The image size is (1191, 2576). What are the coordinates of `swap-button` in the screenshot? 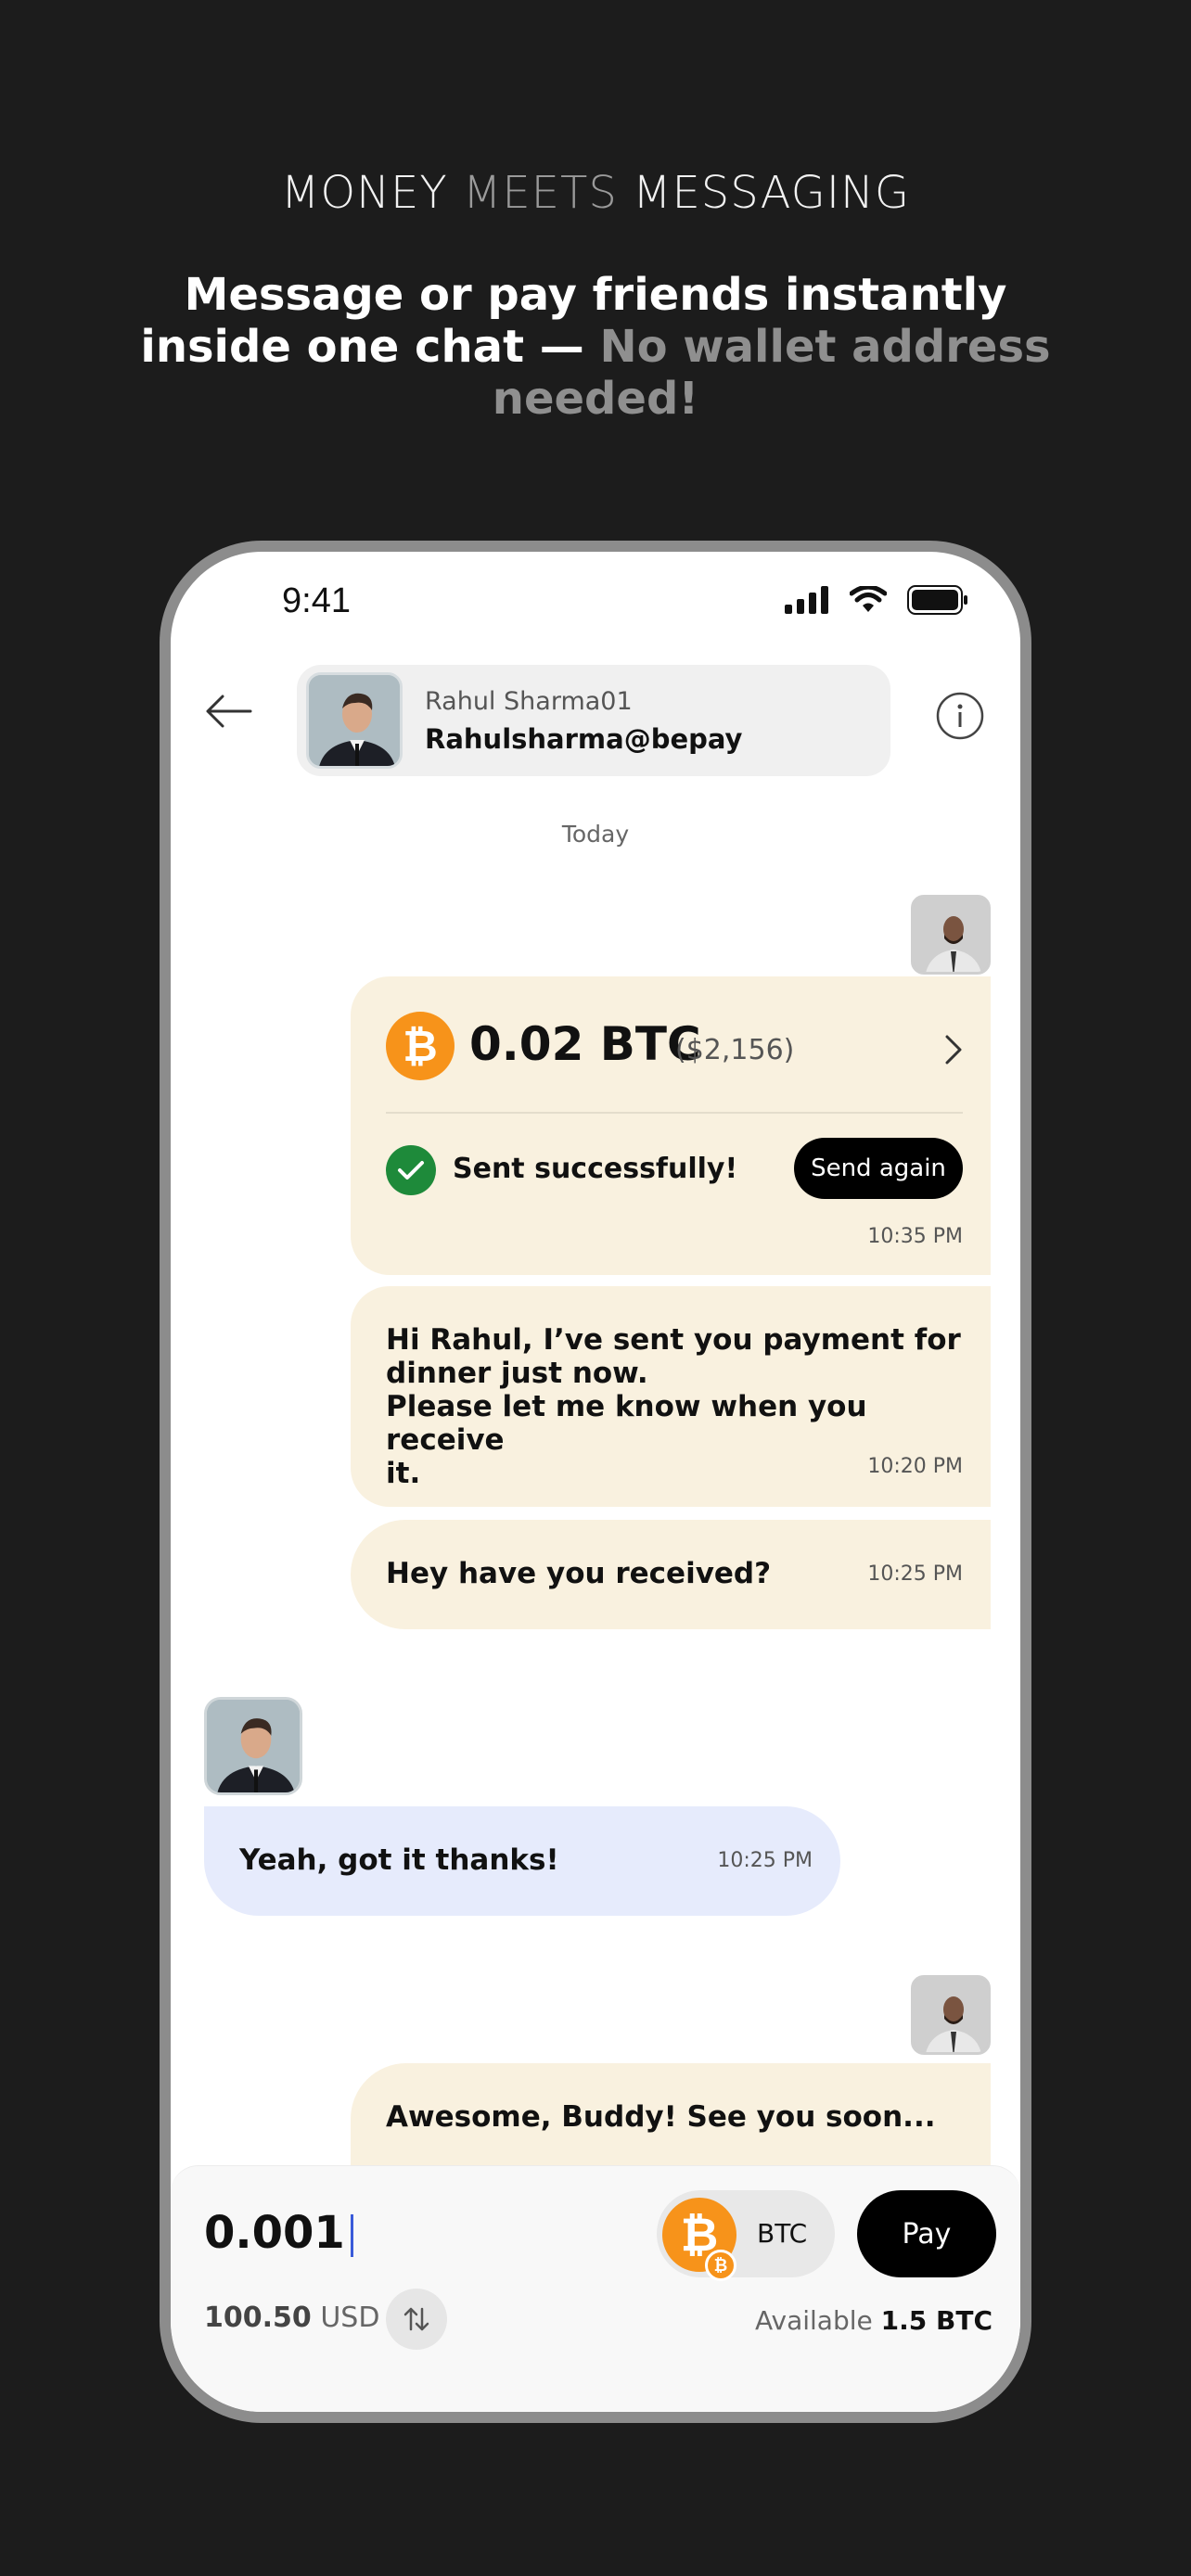 It's located at (416, 2319).